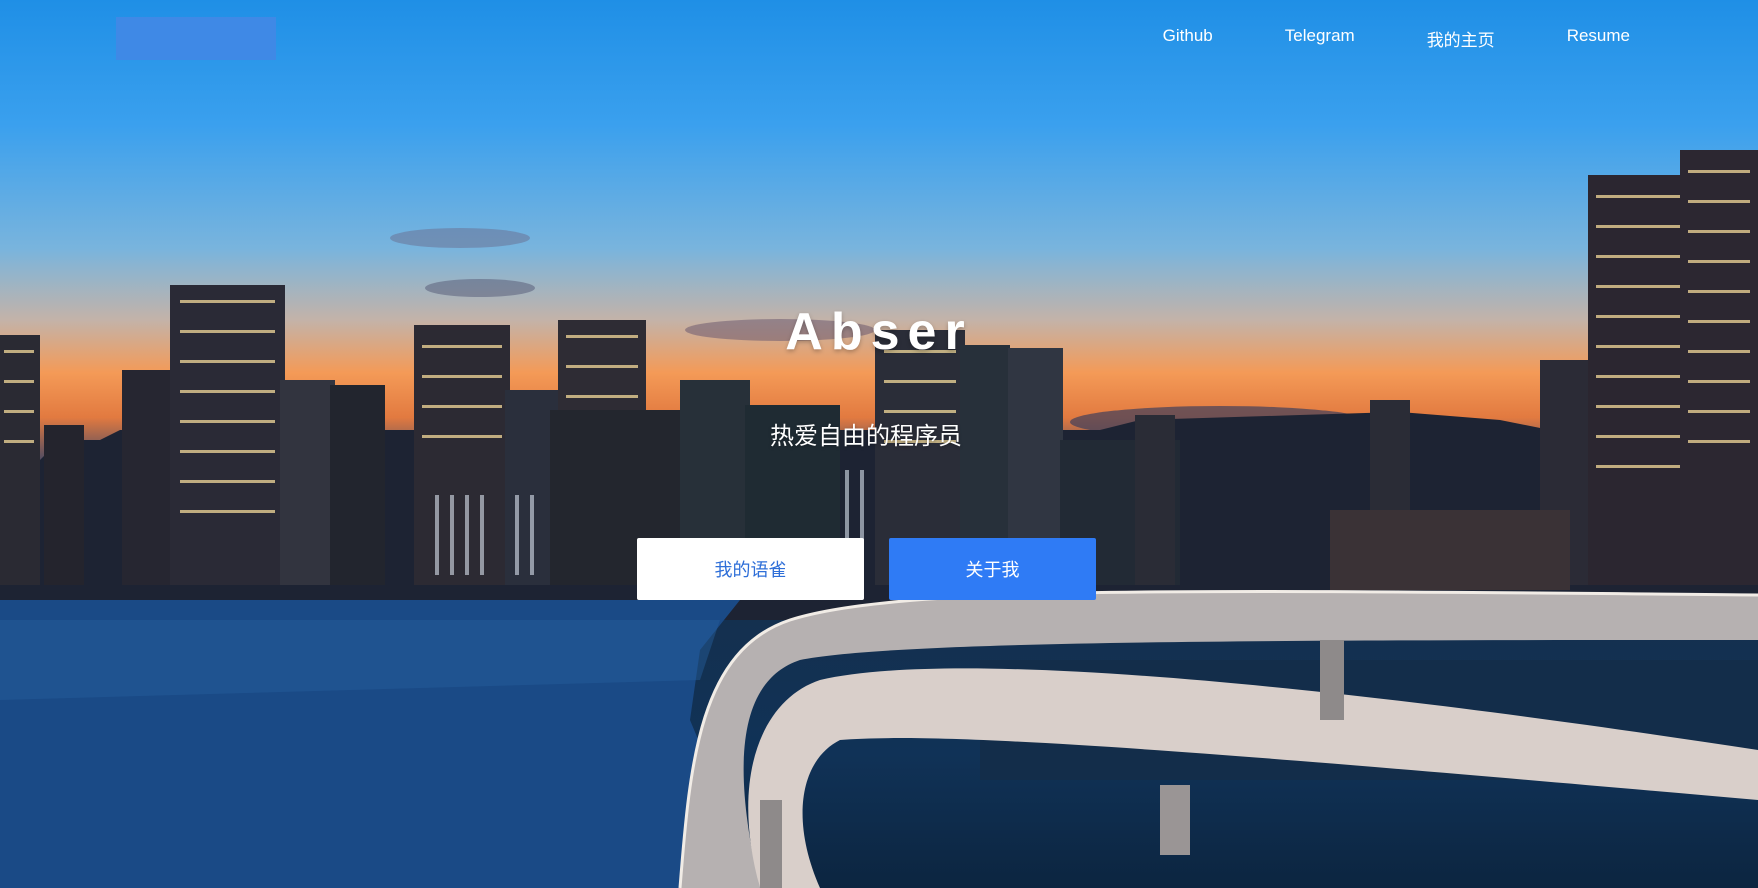 This screenshot has width=1758, height=888. What do you see at coordinates (1188, 38) in the screenshot?
I see `nav-github: Github` at bounding box center [1188, 38].